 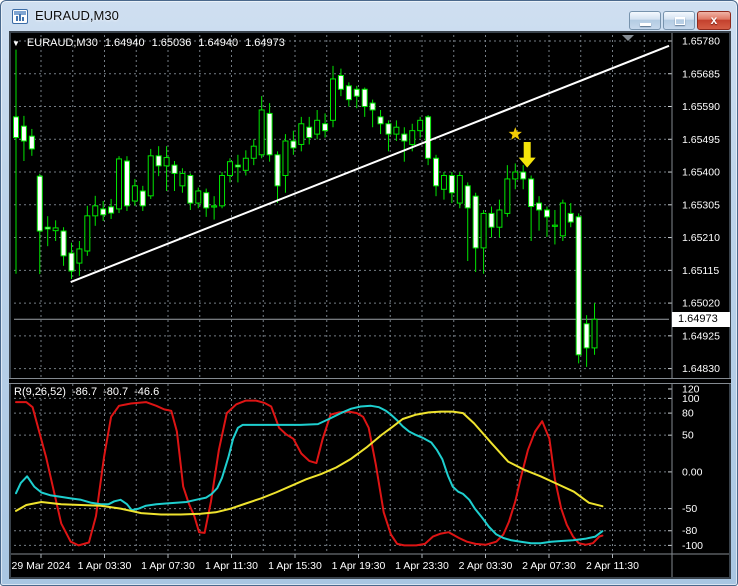 I want to click on price-axis-label: 1.65305, so click(x=701, y=205).